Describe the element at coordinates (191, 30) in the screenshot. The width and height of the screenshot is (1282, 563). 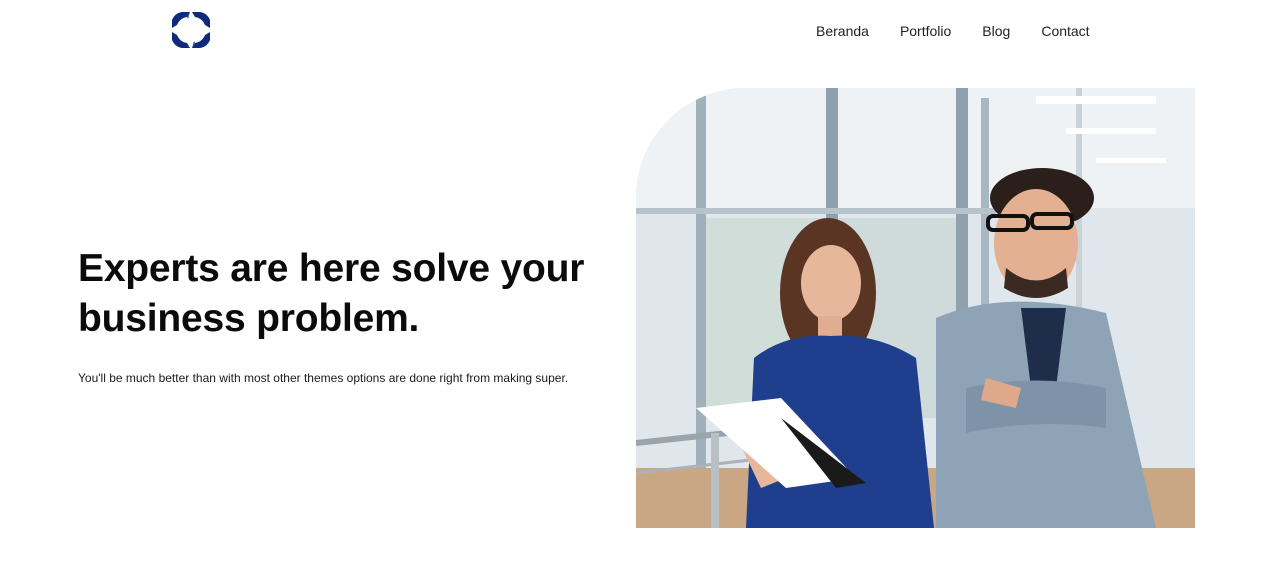
I see `logo-icon` at that location.